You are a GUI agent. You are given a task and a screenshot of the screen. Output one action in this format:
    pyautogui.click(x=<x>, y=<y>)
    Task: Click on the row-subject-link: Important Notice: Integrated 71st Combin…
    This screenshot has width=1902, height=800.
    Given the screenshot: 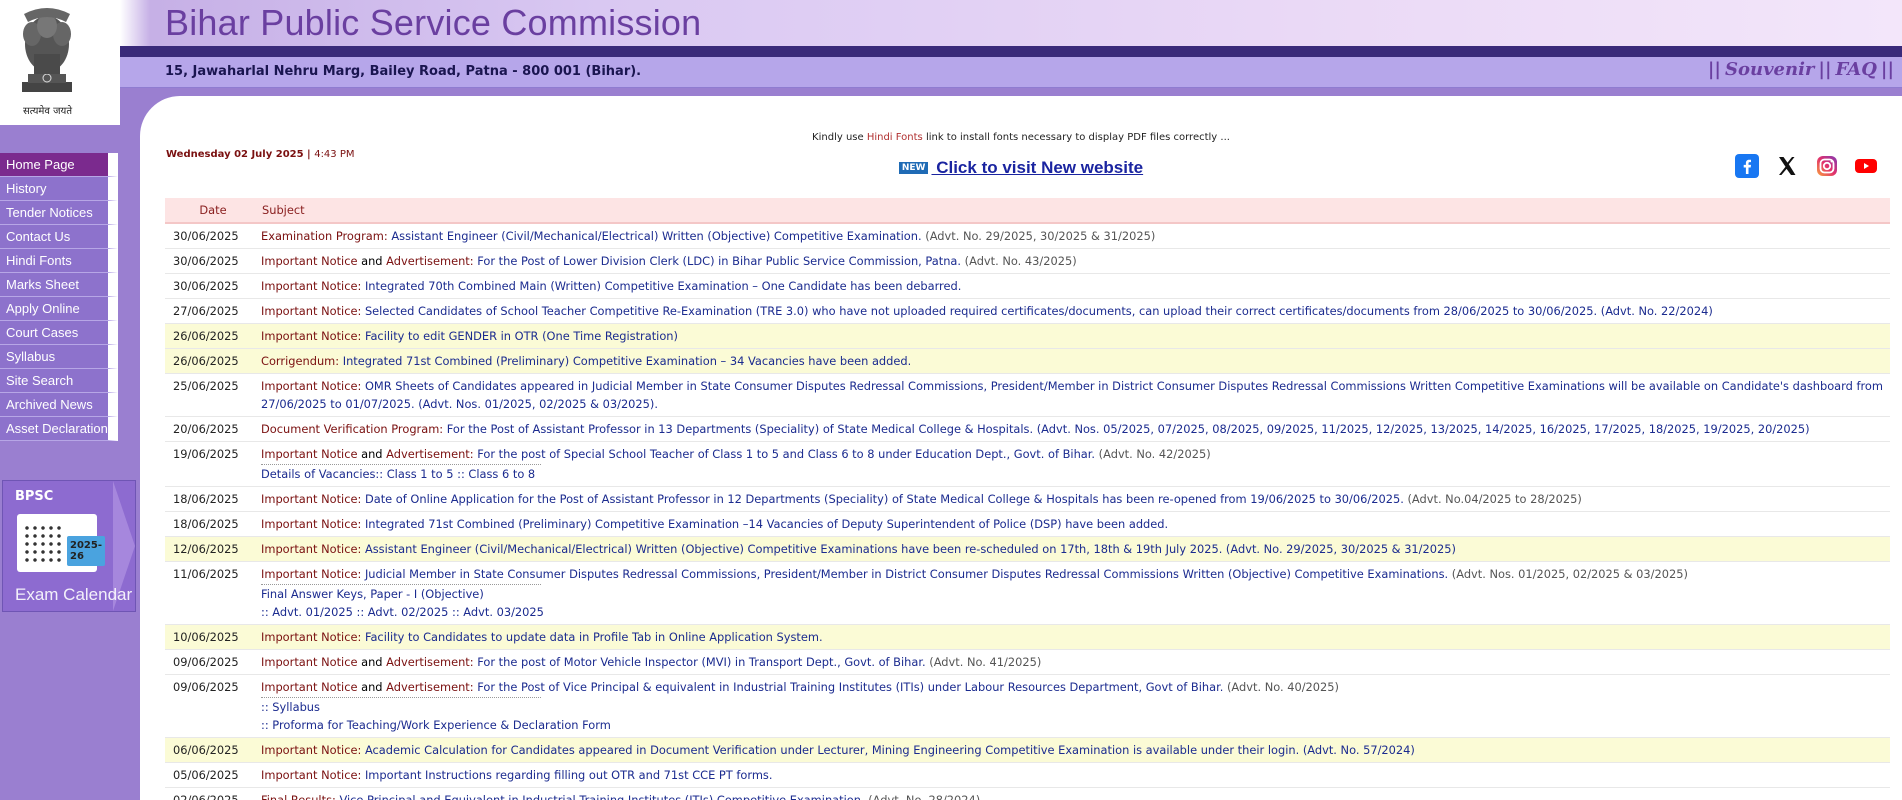 What is the action you would take?
    pyautogui.click(x=714, y=524)
    